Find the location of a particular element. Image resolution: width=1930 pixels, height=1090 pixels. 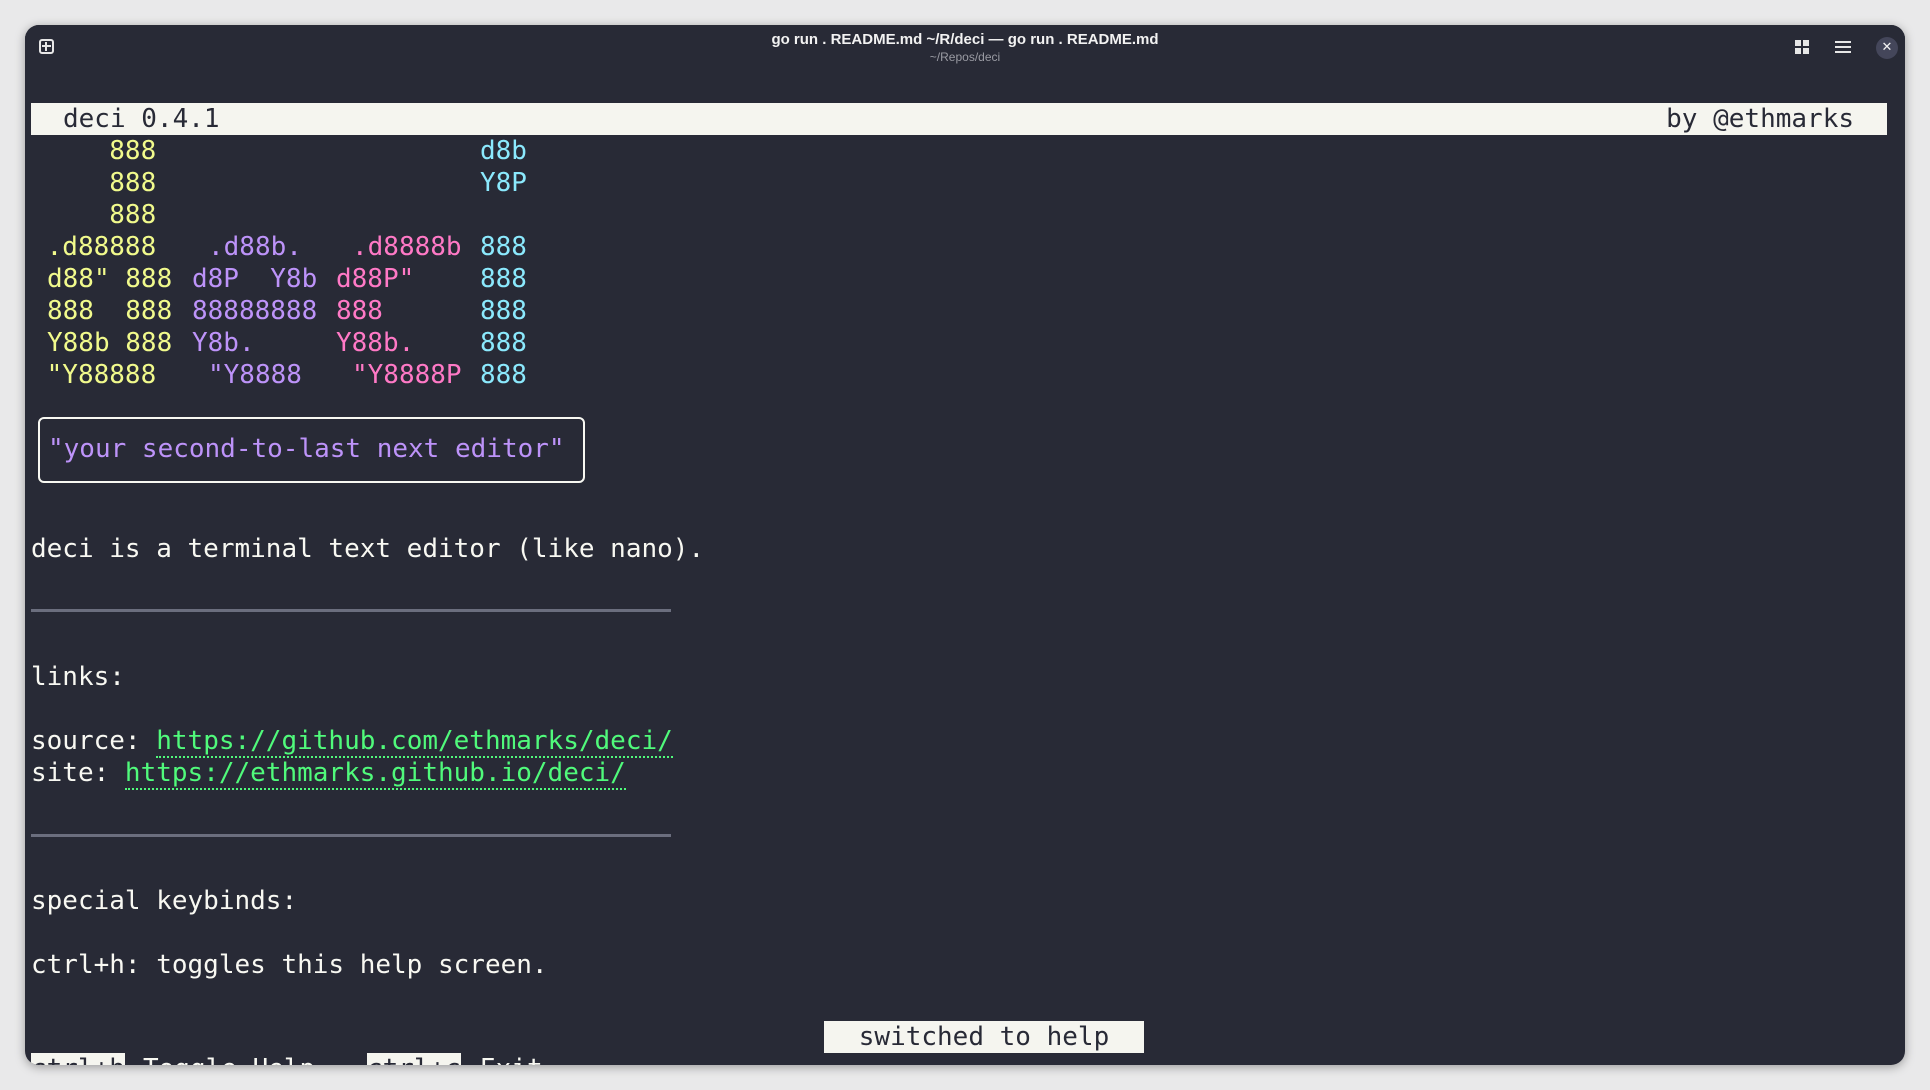

site-label: site: is located at coordinates (78, 773).